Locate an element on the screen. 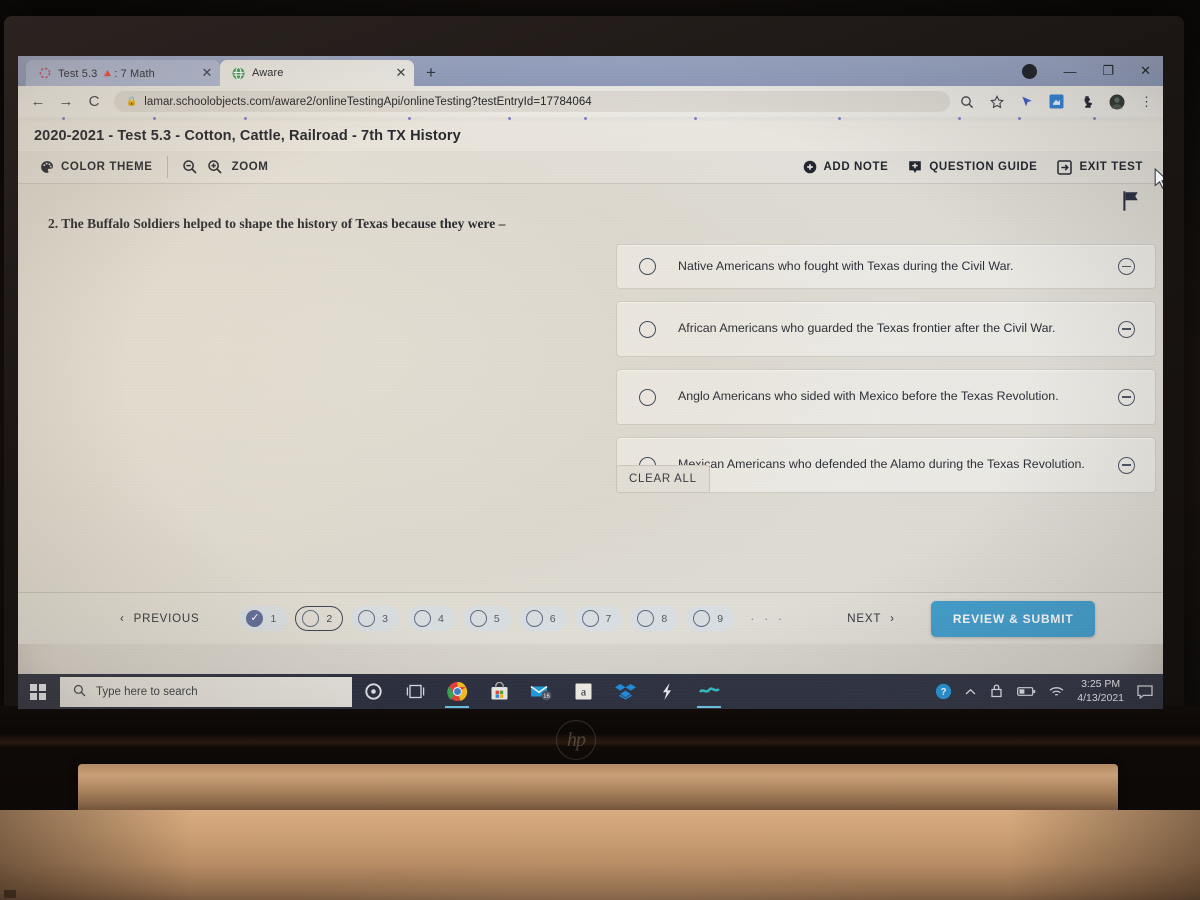 The width and height of the screenshot is (1200, 900). minimize-button: — is located at coordinates (1069, 71).